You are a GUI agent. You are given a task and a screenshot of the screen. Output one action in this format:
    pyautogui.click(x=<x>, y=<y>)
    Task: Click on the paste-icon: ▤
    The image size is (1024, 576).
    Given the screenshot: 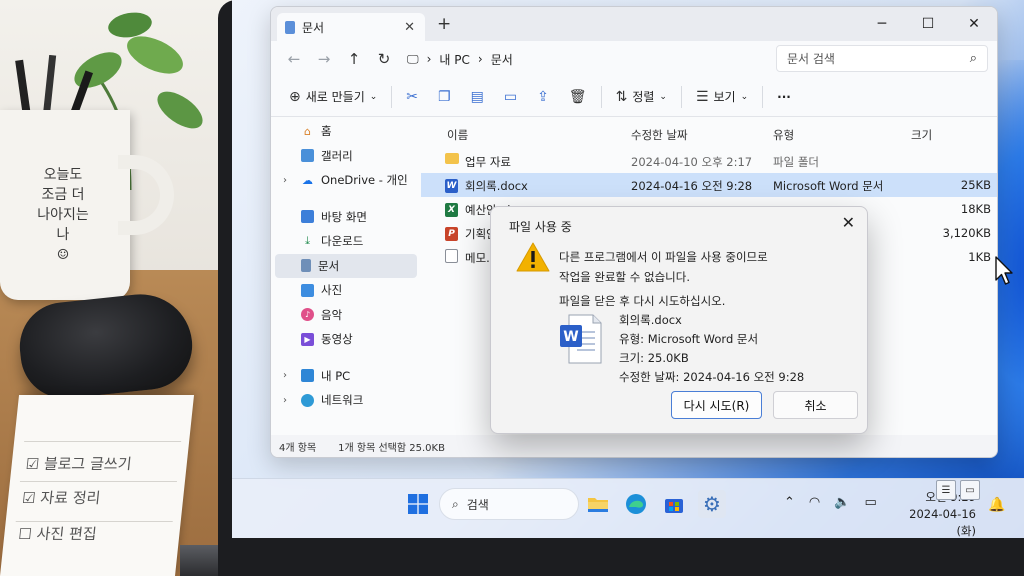 What is the action you would take?
    pyautogui.click(x=477, y=96)
    